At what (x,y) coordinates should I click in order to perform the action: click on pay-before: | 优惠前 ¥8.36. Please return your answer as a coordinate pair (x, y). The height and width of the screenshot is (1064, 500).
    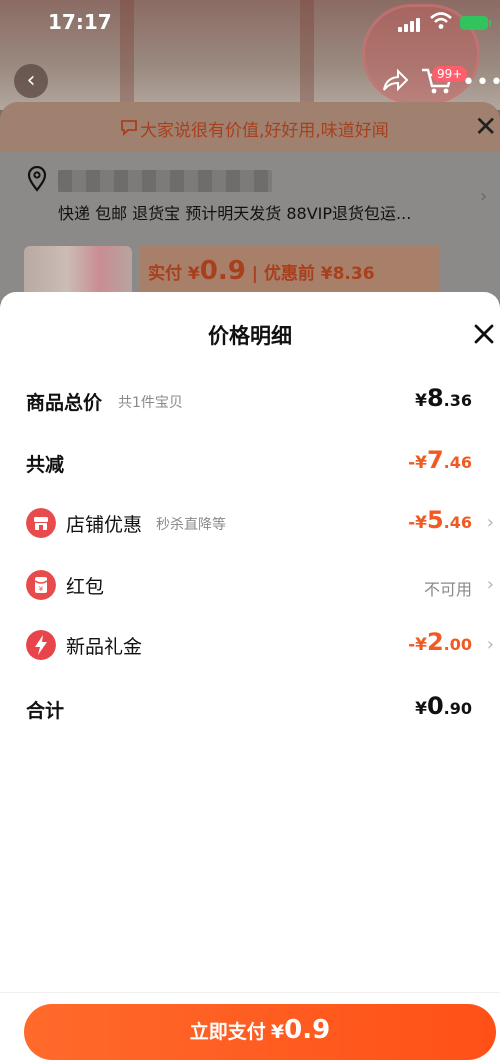
    Looking at the image, I should click on (313, 274).